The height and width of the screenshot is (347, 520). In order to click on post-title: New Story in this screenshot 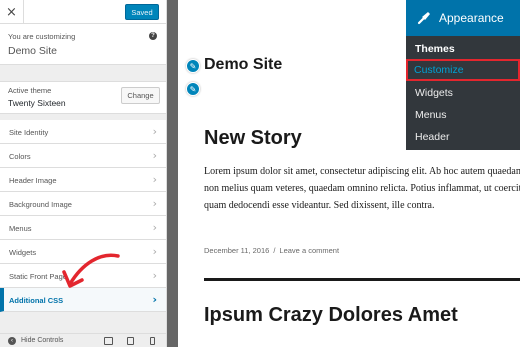, I will do `click(253, 138)`.